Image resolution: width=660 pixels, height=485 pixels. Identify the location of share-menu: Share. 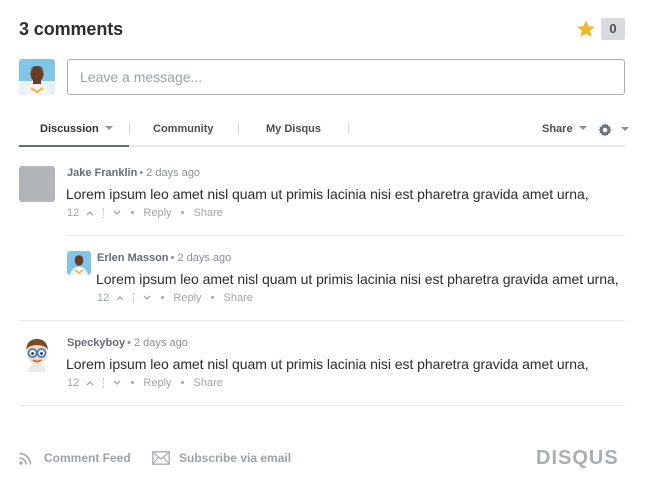
(564, 129).